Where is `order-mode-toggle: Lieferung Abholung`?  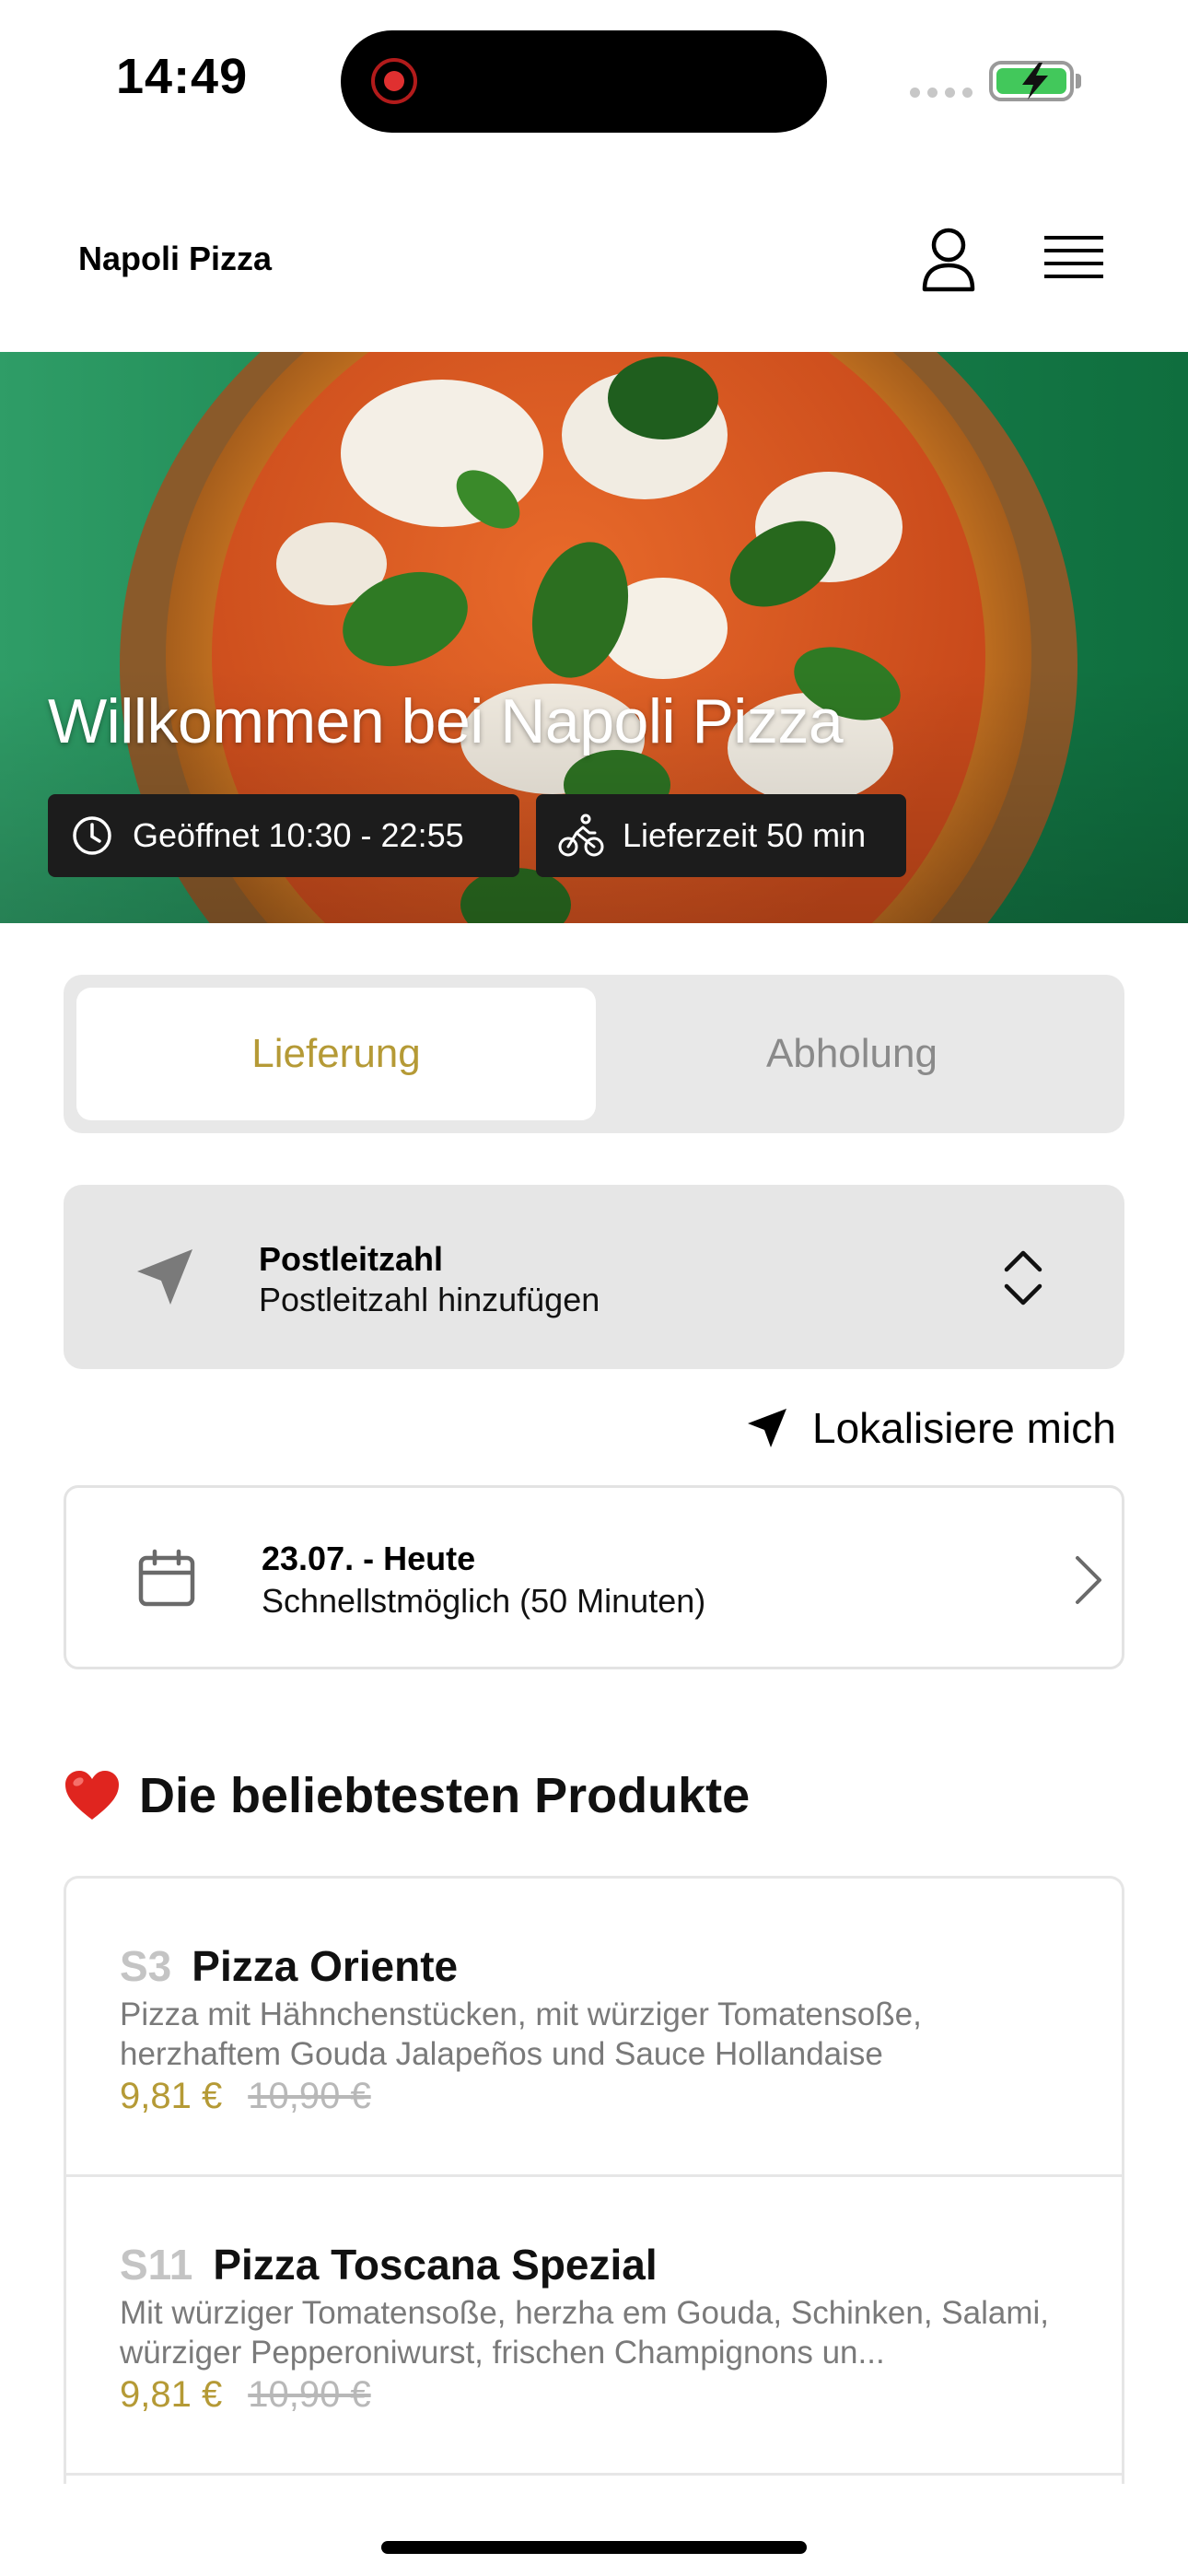 order-mode-toggle: Lieferung Abholung is located at coordinates (594, 1054).